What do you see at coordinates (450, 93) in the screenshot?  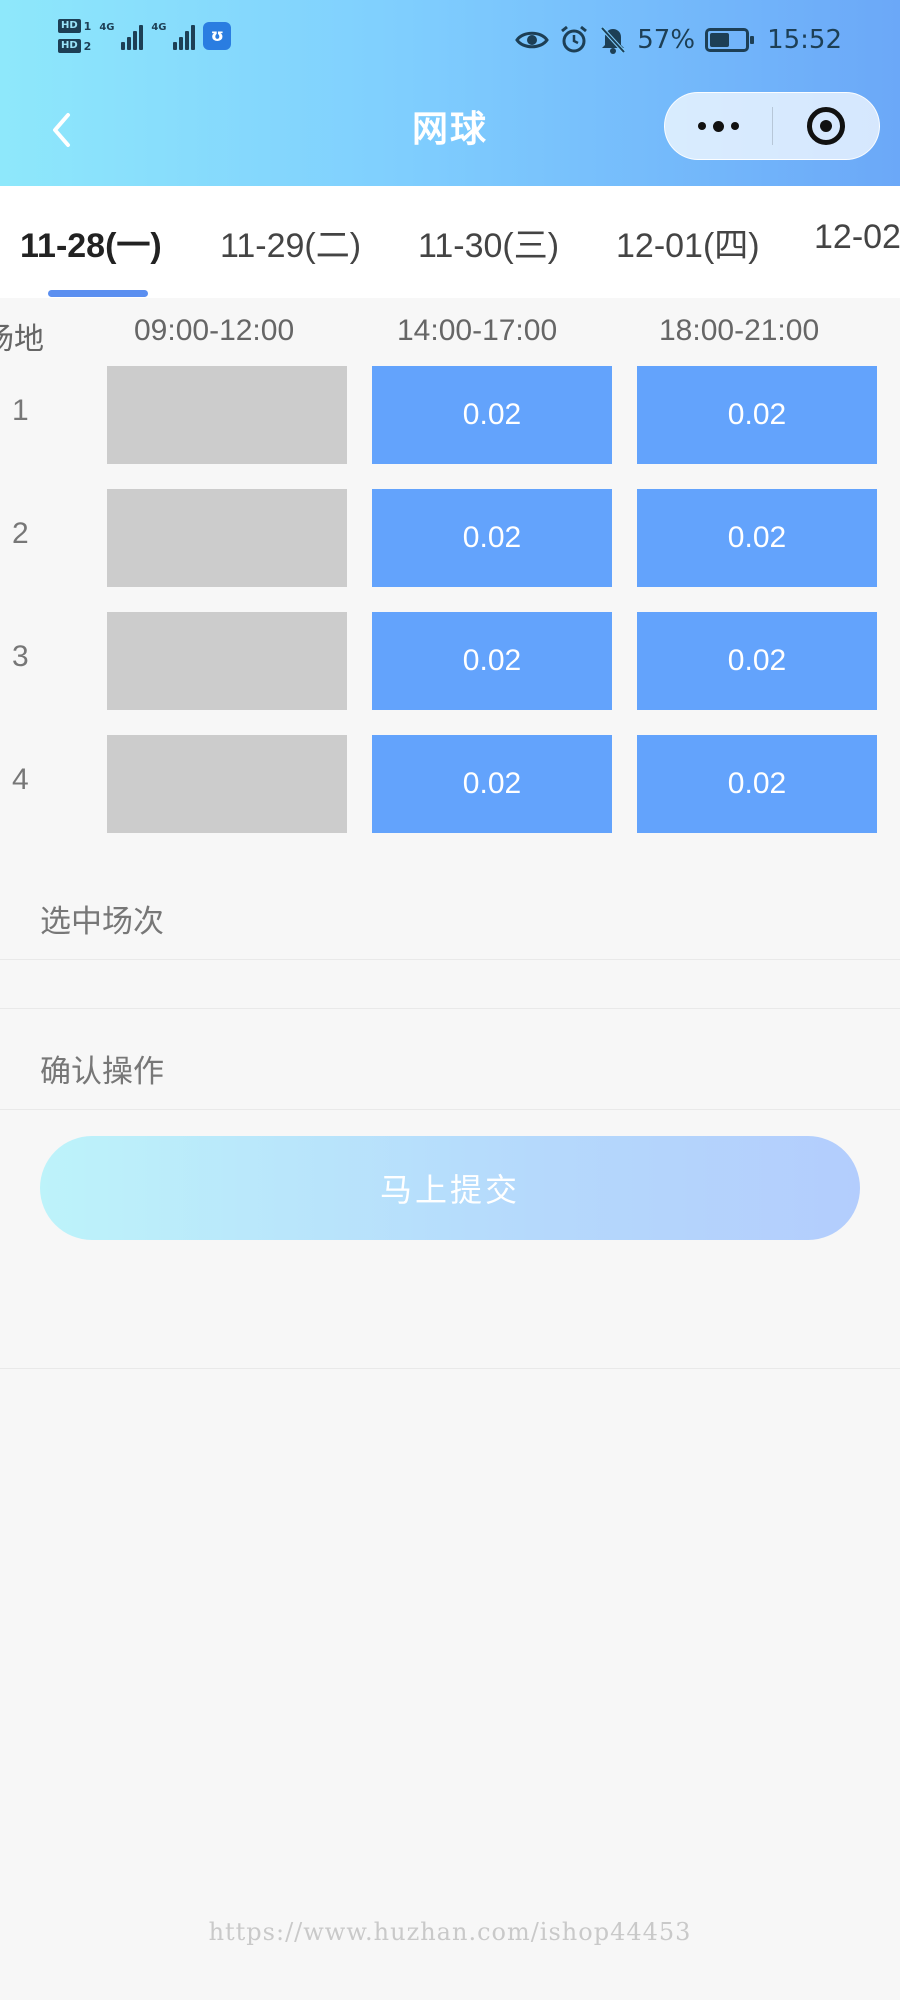 I see `header: HD 1 HD 2 4G 4G ʊ 57% 15:52 网球` at bounding box center [450, 93].